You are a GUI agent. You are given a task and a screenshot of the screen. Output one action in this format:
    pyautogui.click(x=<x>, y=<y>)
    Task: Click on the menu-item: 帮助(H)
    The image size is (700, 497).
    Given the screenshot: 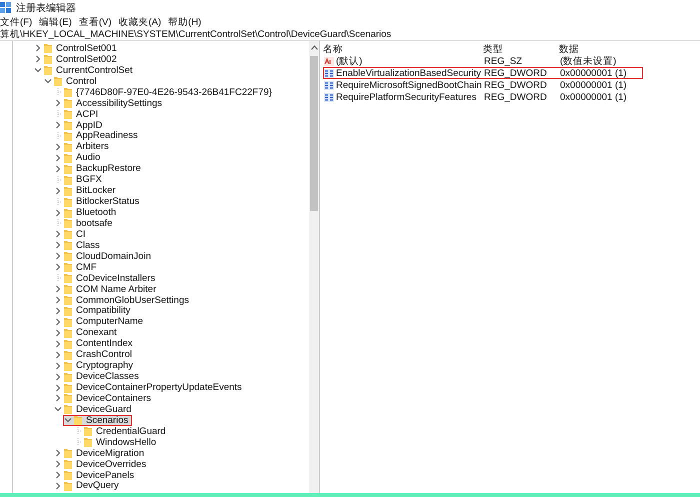 What is the action you would take?
    pyautogui.click(x=185, y=22)
    